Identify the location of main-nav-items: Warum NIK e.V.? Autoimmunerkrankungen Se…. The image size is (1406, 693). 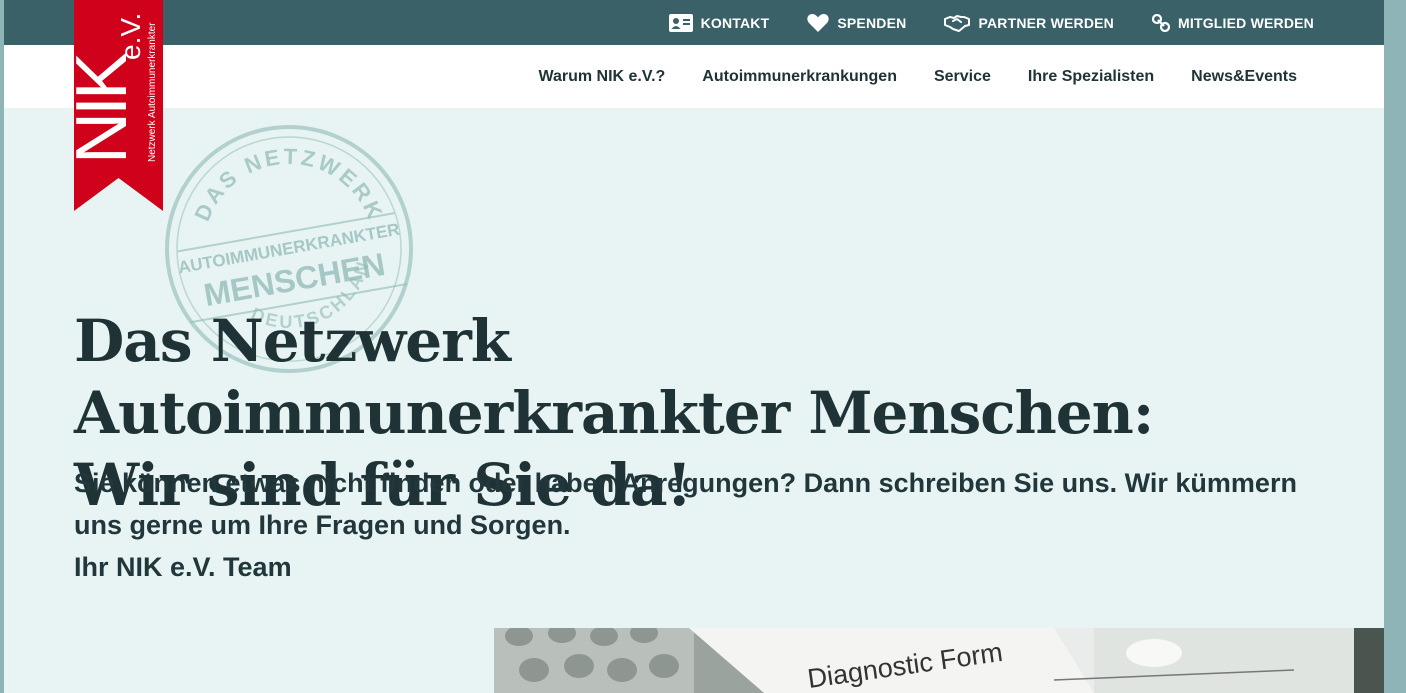
(917, 76).